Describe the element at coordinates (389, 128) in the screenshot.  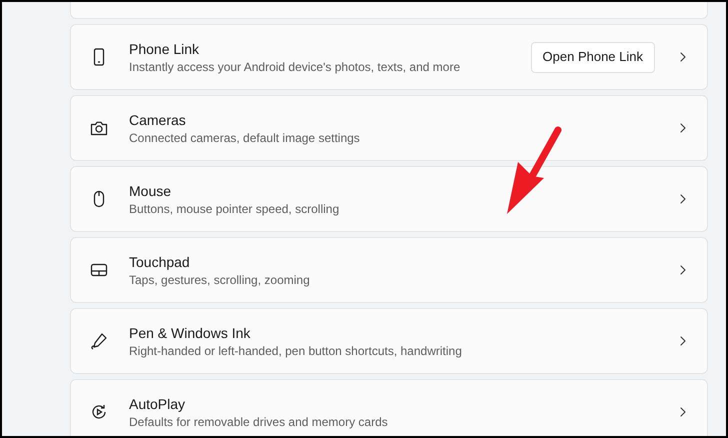
I see `settings-card: Cameras Connected cameras, default image settings` at that location.